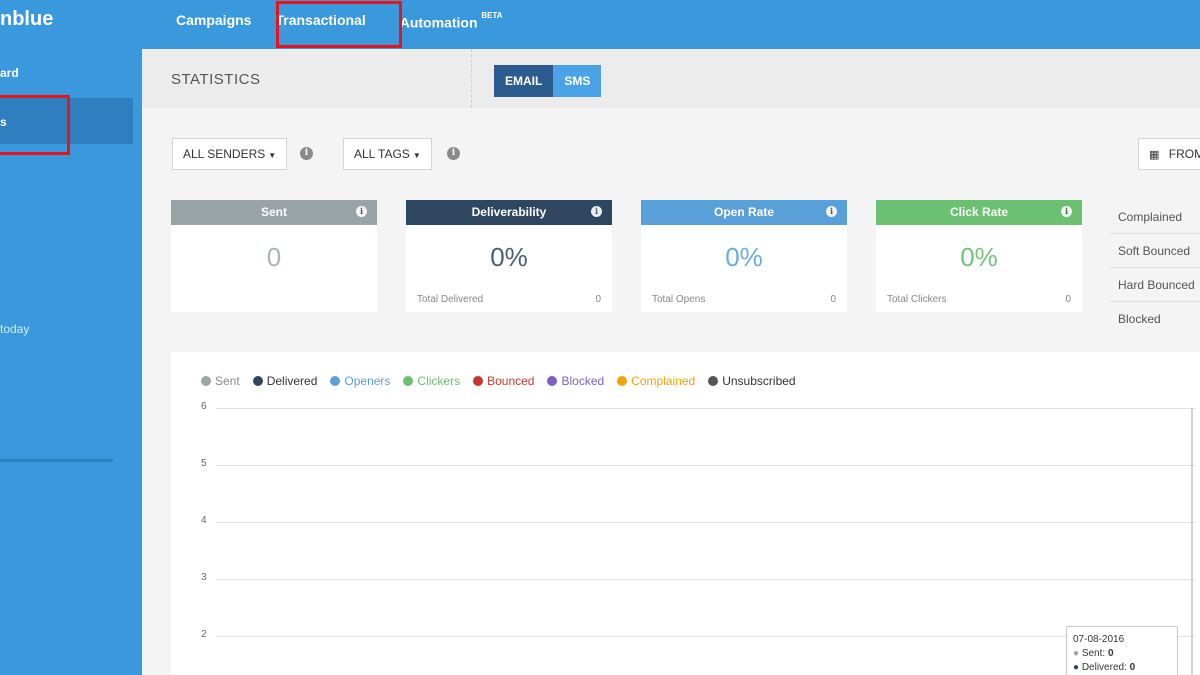  Describe the element at coordinates (1192, 541) in the screenshot. I see `chart-hover-line` at that location.